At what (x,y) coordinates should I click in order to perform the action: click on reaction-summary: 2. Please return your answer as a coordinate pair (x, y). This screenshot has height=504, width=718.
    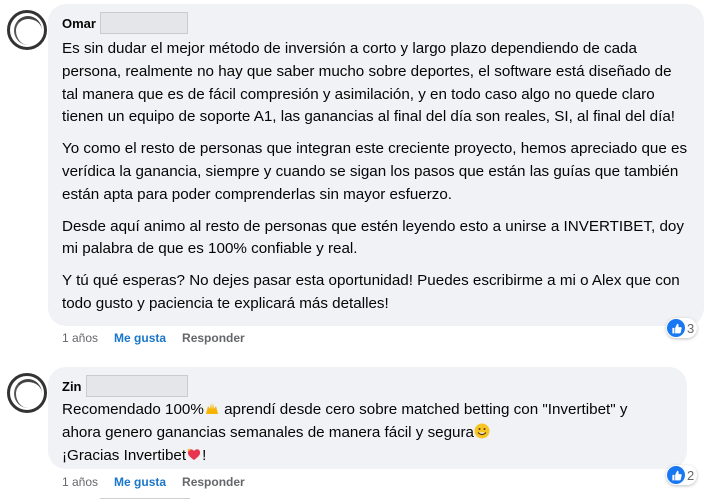
    Looking at the image, I should click on (682, 475).